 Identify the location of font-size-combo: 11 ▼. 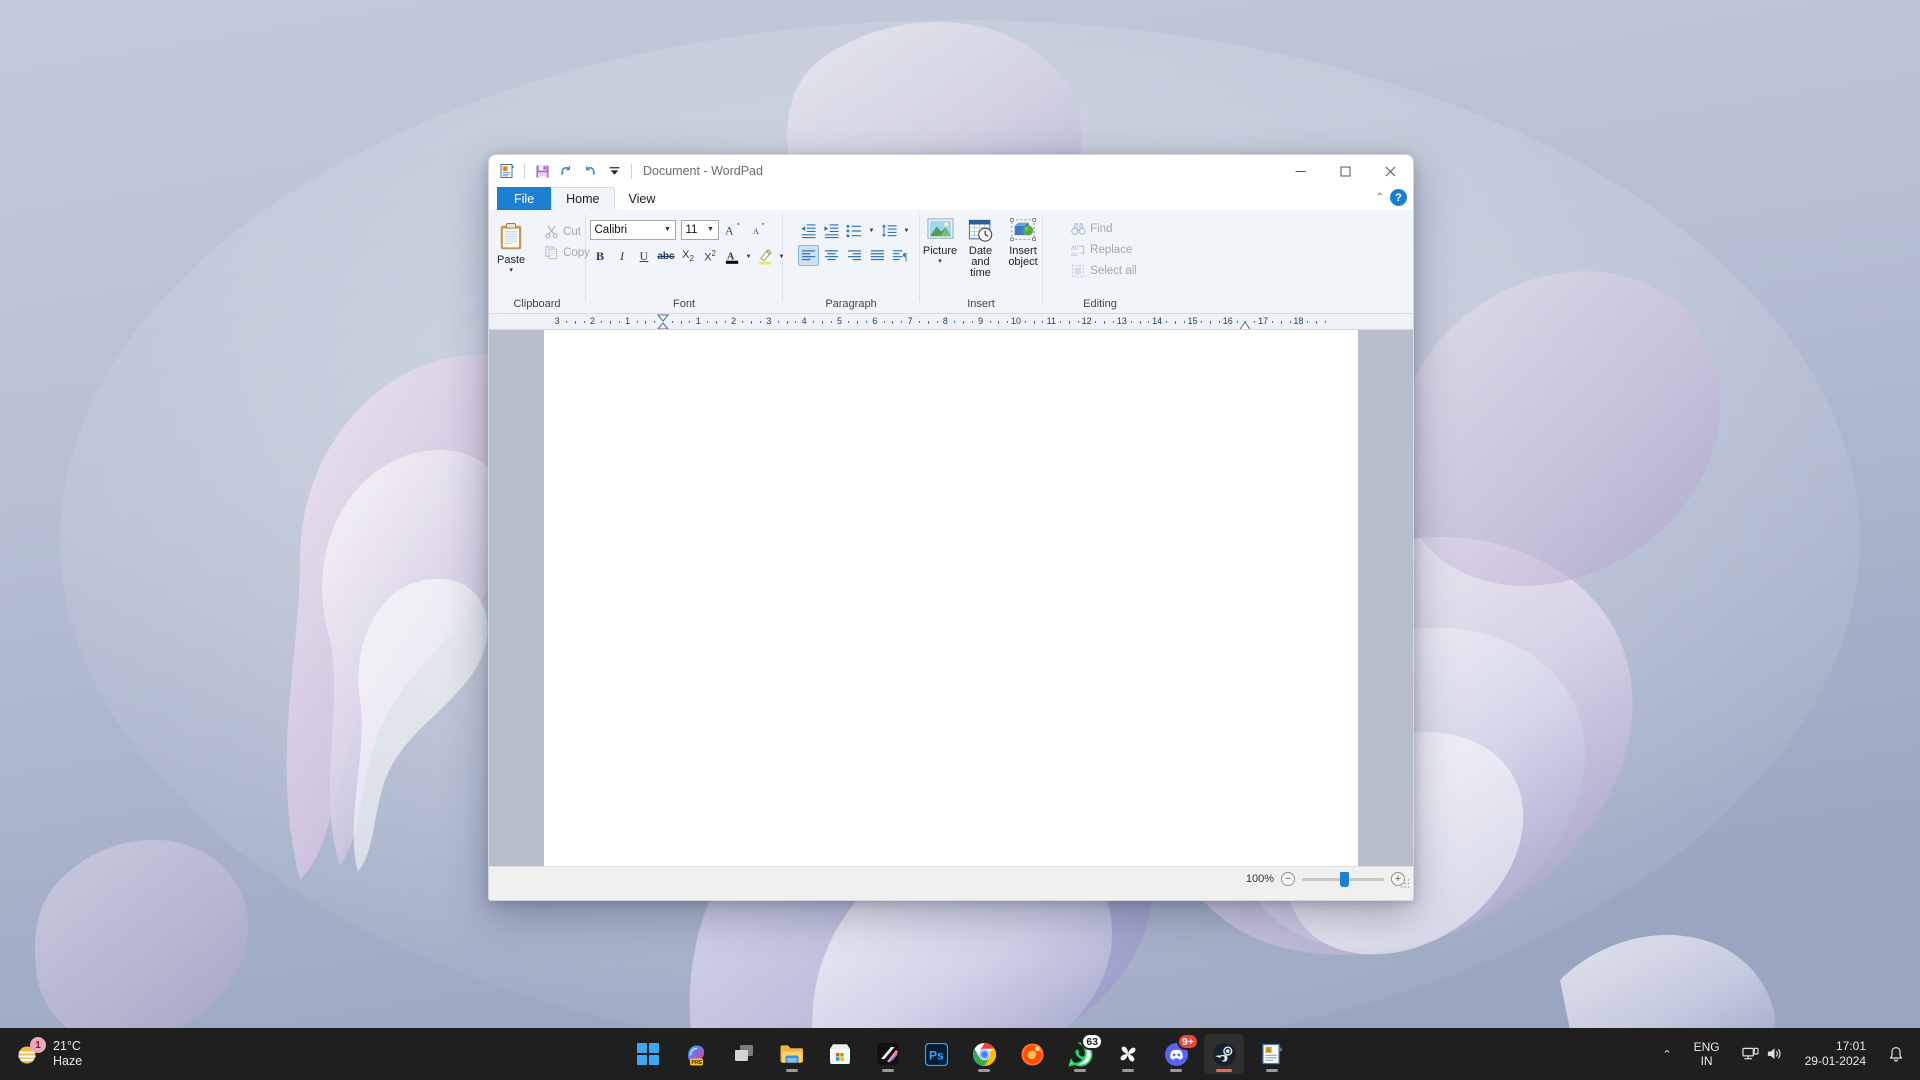
(699, 229).